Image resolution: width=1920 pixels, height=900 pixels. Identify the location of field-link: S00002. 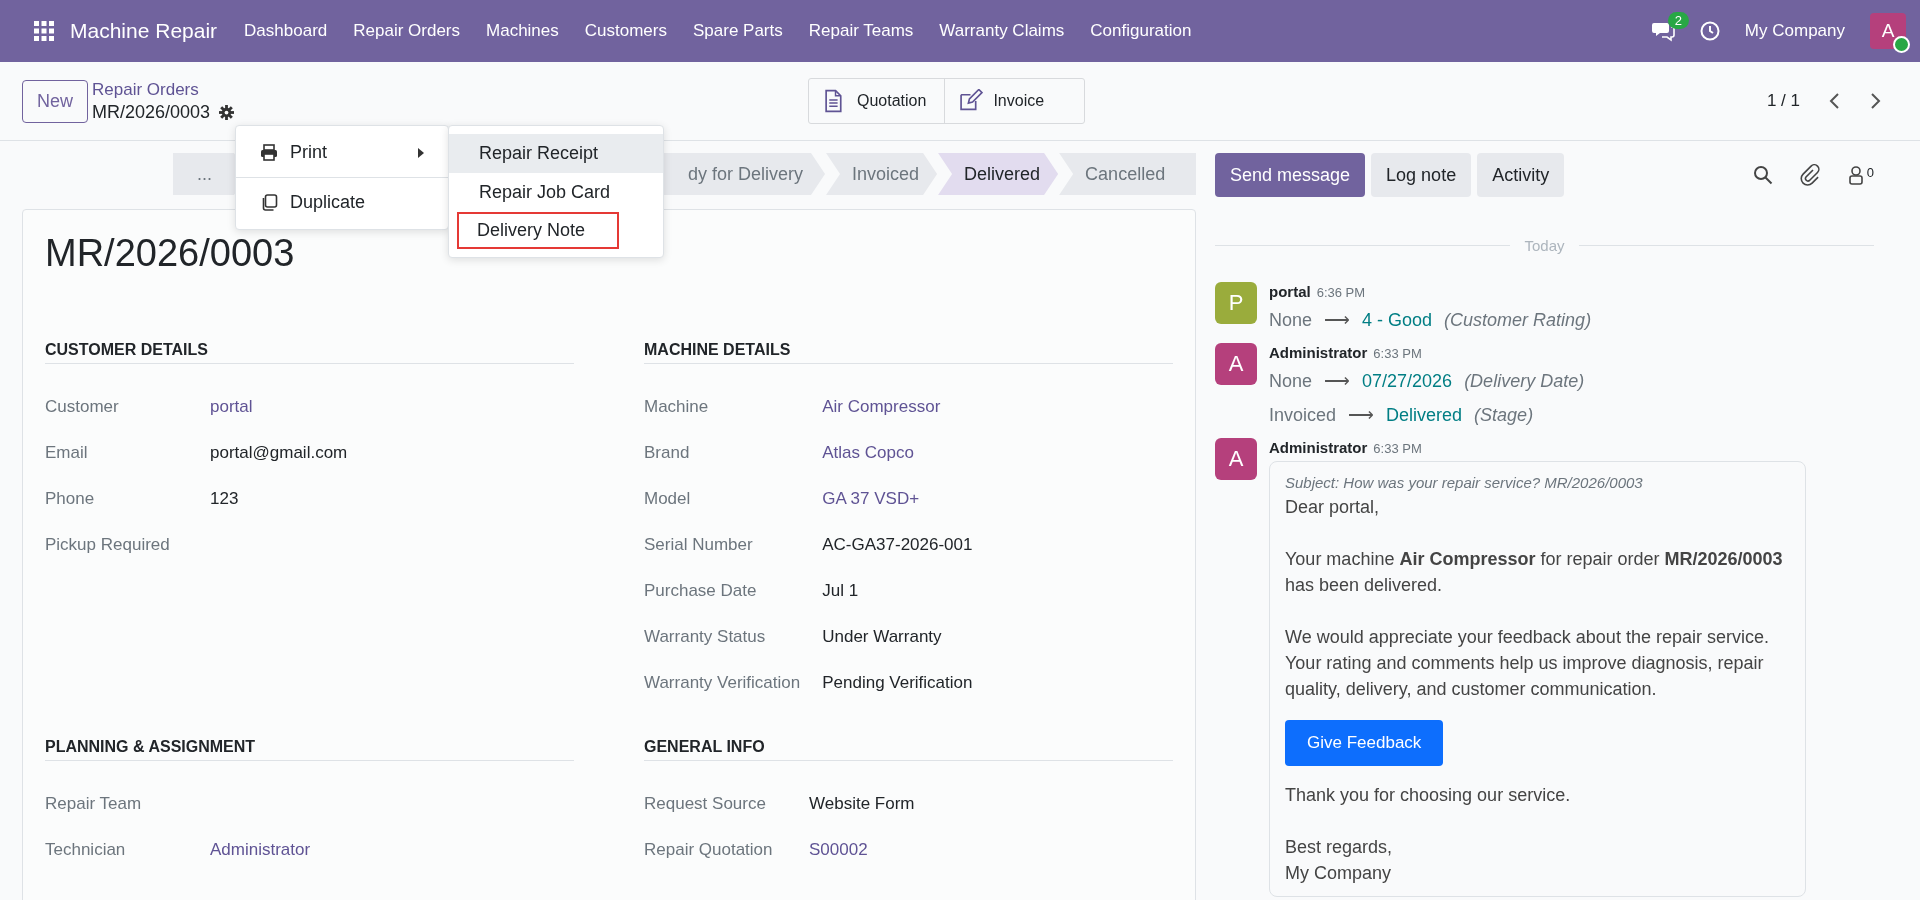
(991, 850).